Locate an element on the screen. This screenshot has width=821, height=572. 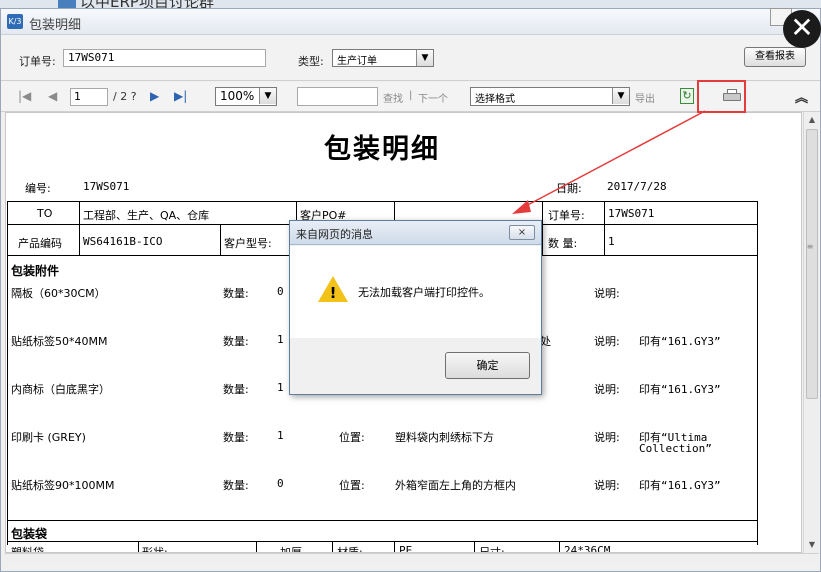
message-dialog: 来自网页的消息 × ! 无法加载客户端打印控件。 确定 is located at coordinates (415, 307).